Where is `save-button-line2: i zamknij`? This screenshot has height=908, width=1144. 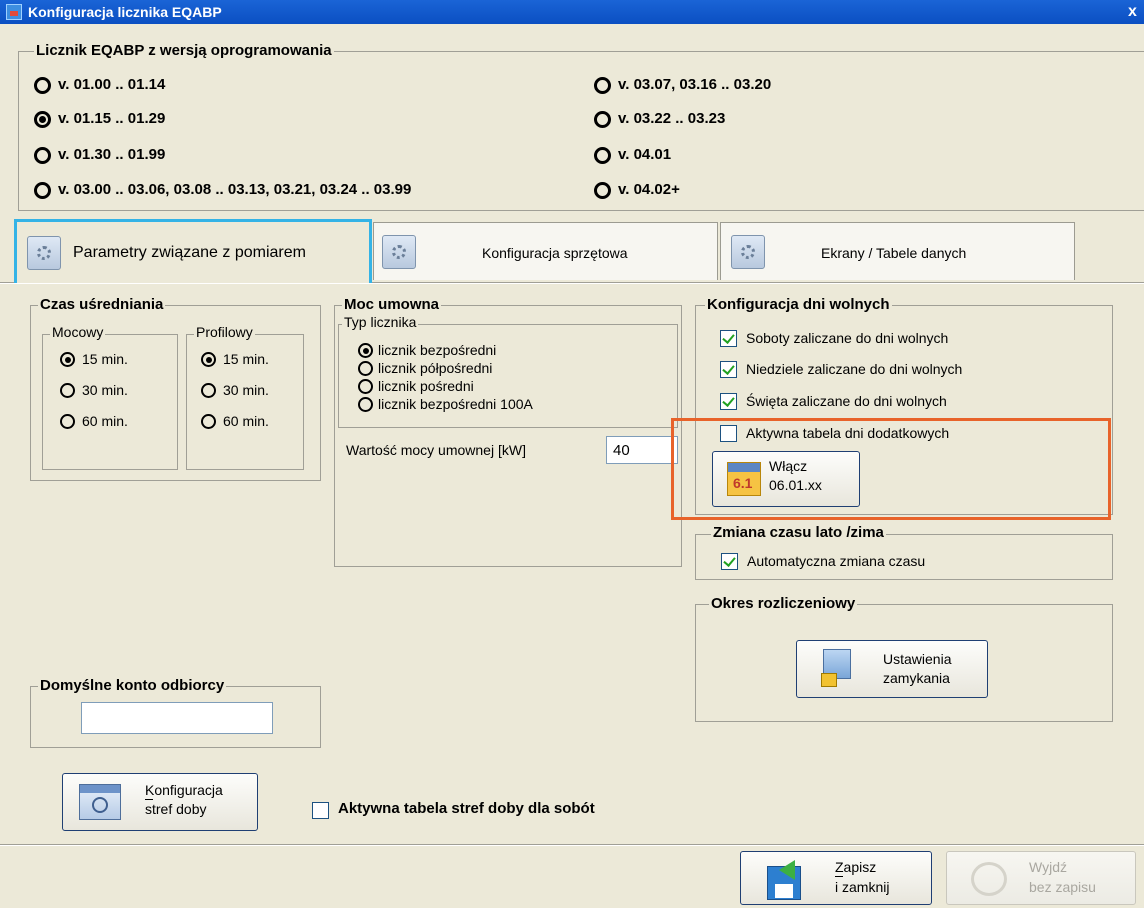 save-button-line2: i zamknij is located at coordinates (862, 887).